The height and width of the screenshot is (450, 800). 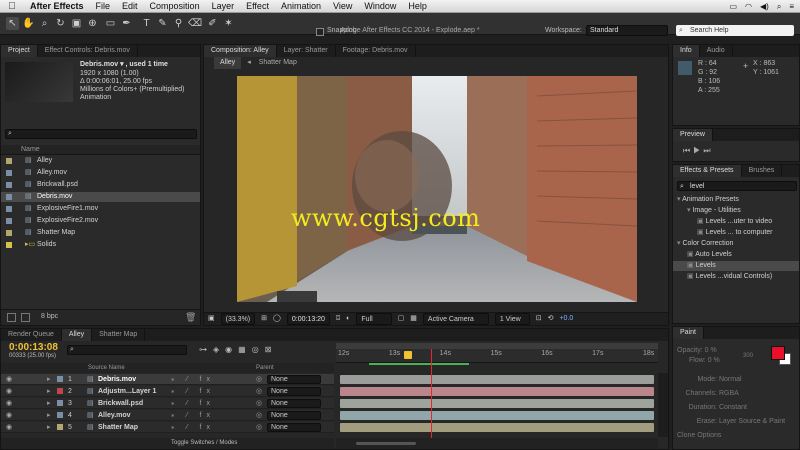 I want to click on eraser-tool-icon: ⌫, so click(x=195, y=23).